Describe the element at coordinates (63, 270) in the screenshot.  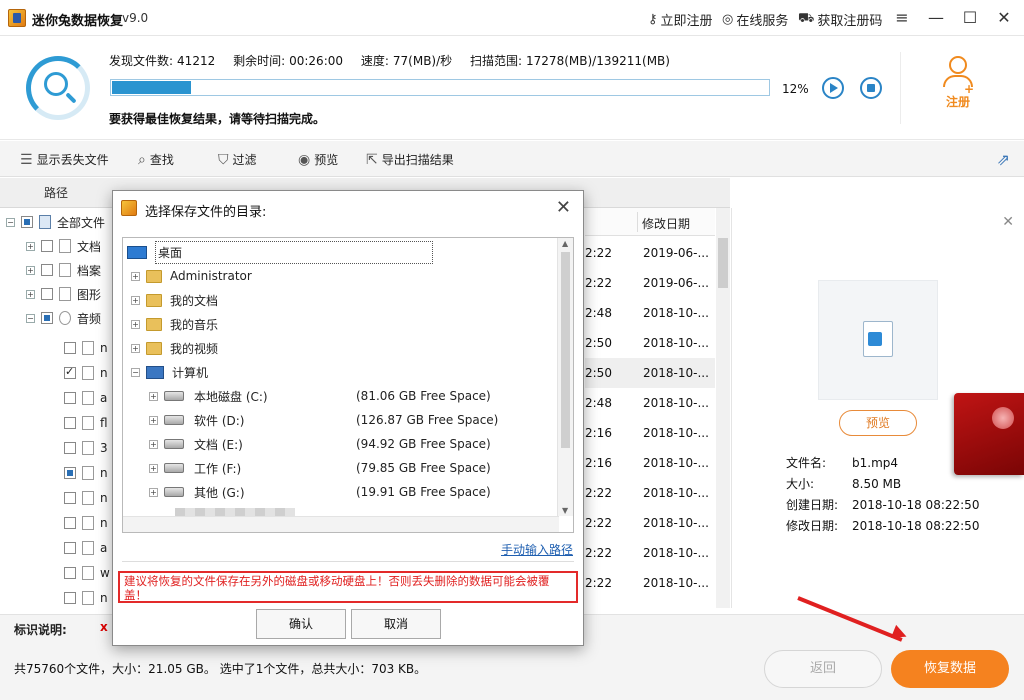
I see `tree-item-archives: + 档案` at that location.